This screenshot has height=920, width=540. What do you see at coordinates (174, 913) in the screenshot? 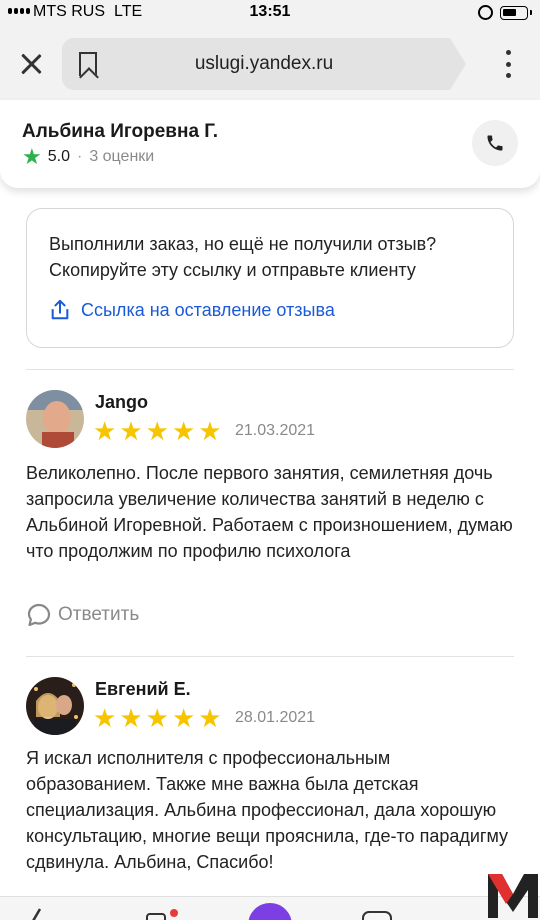
I see `notification-dot` at bounding box center [174, 913].